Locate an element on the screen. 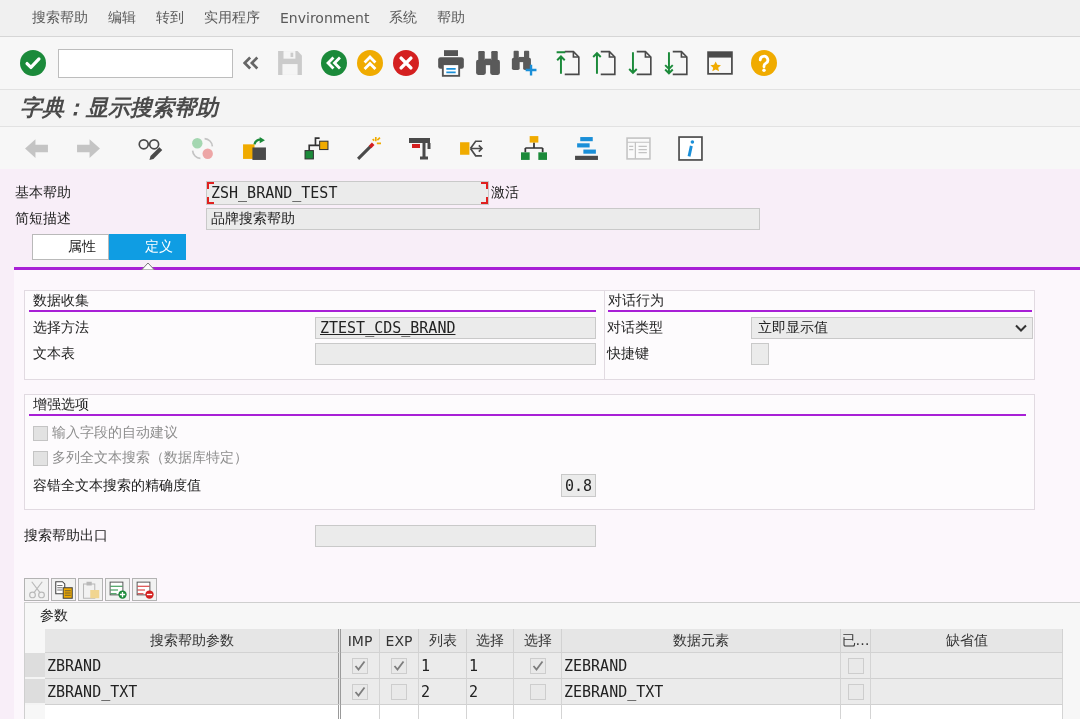 The width and height of the screenshot is (1080, 719). printer-icon is located at coordinates (451, 63).